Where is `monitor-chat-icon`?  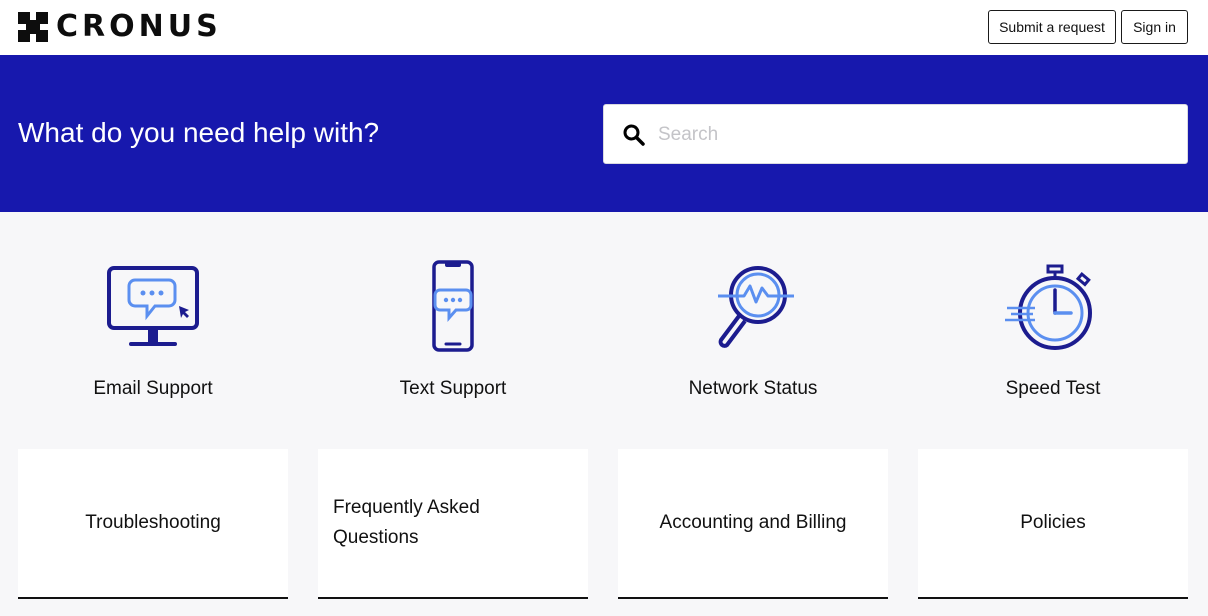 monitor-chat-icon is located at coordinates (153, 306).